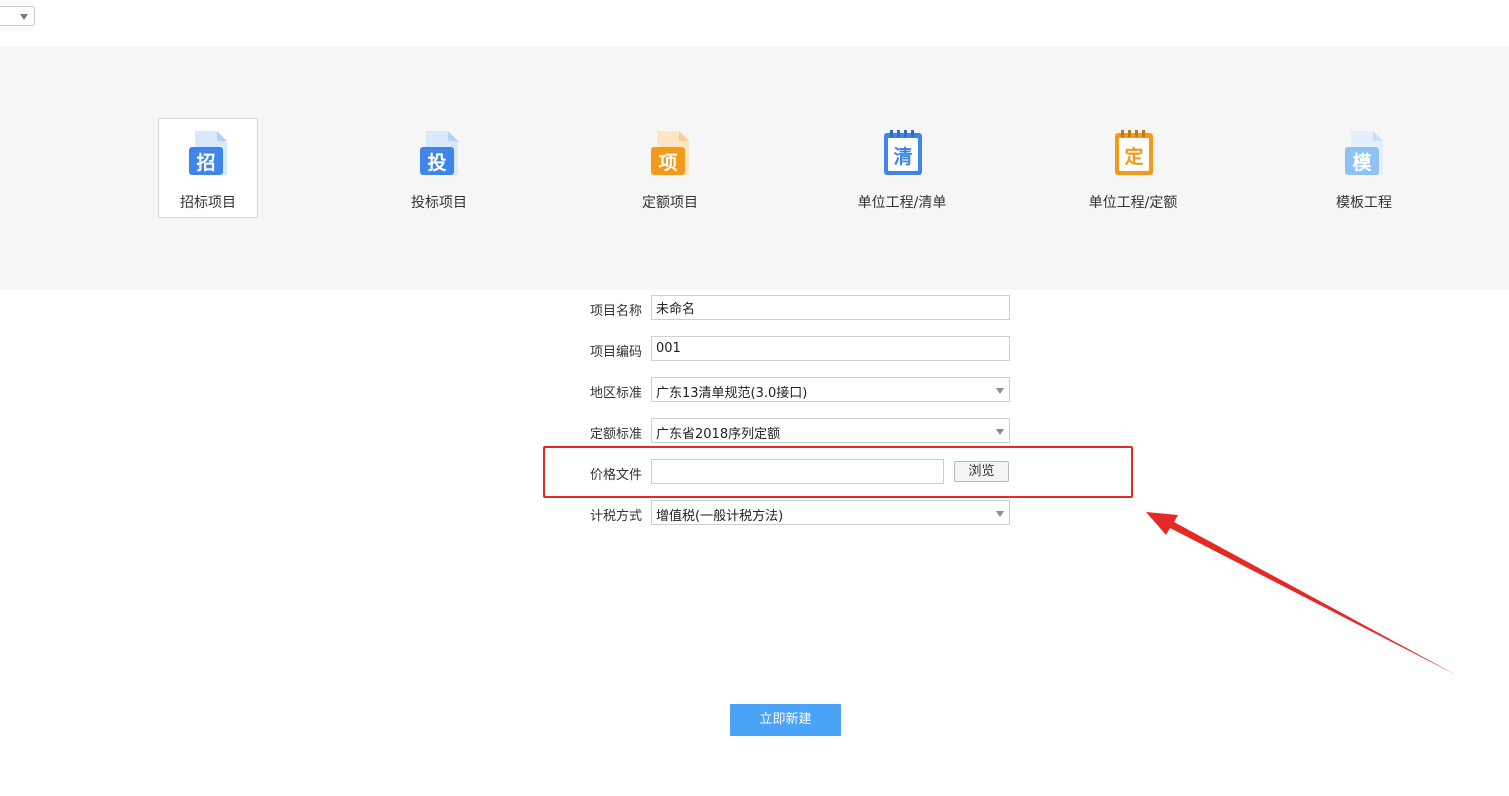 The image size is (1509, 796). I want to click on create-now-button: 立即新建, so click(785, 720).